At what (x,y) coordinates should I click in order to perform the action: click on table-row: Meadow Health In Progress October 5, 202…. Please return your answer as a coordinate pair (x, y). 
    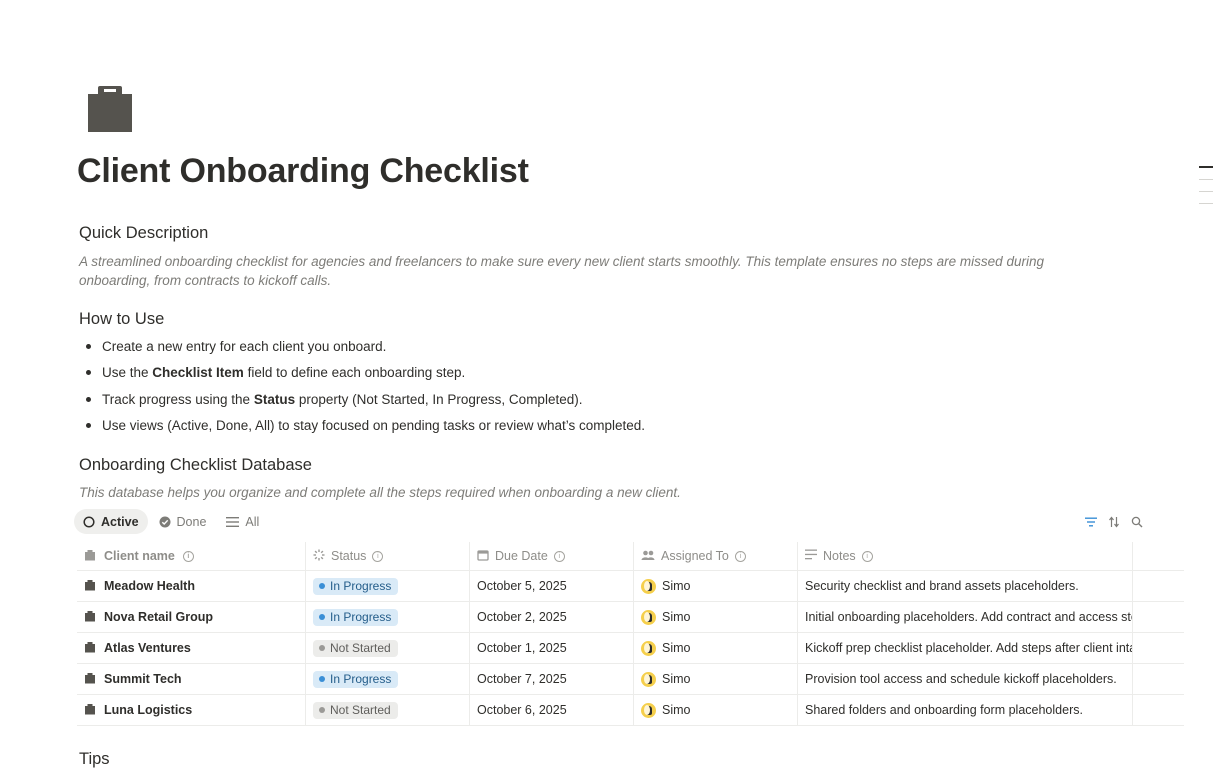
    Looking at the image, I should click on (630, 586).